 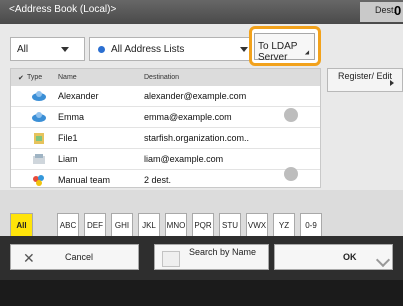 What do you see at coordinates (291, 174) in the screenshot?
I see `scroll-down-button` at bounding box center [291, 174].